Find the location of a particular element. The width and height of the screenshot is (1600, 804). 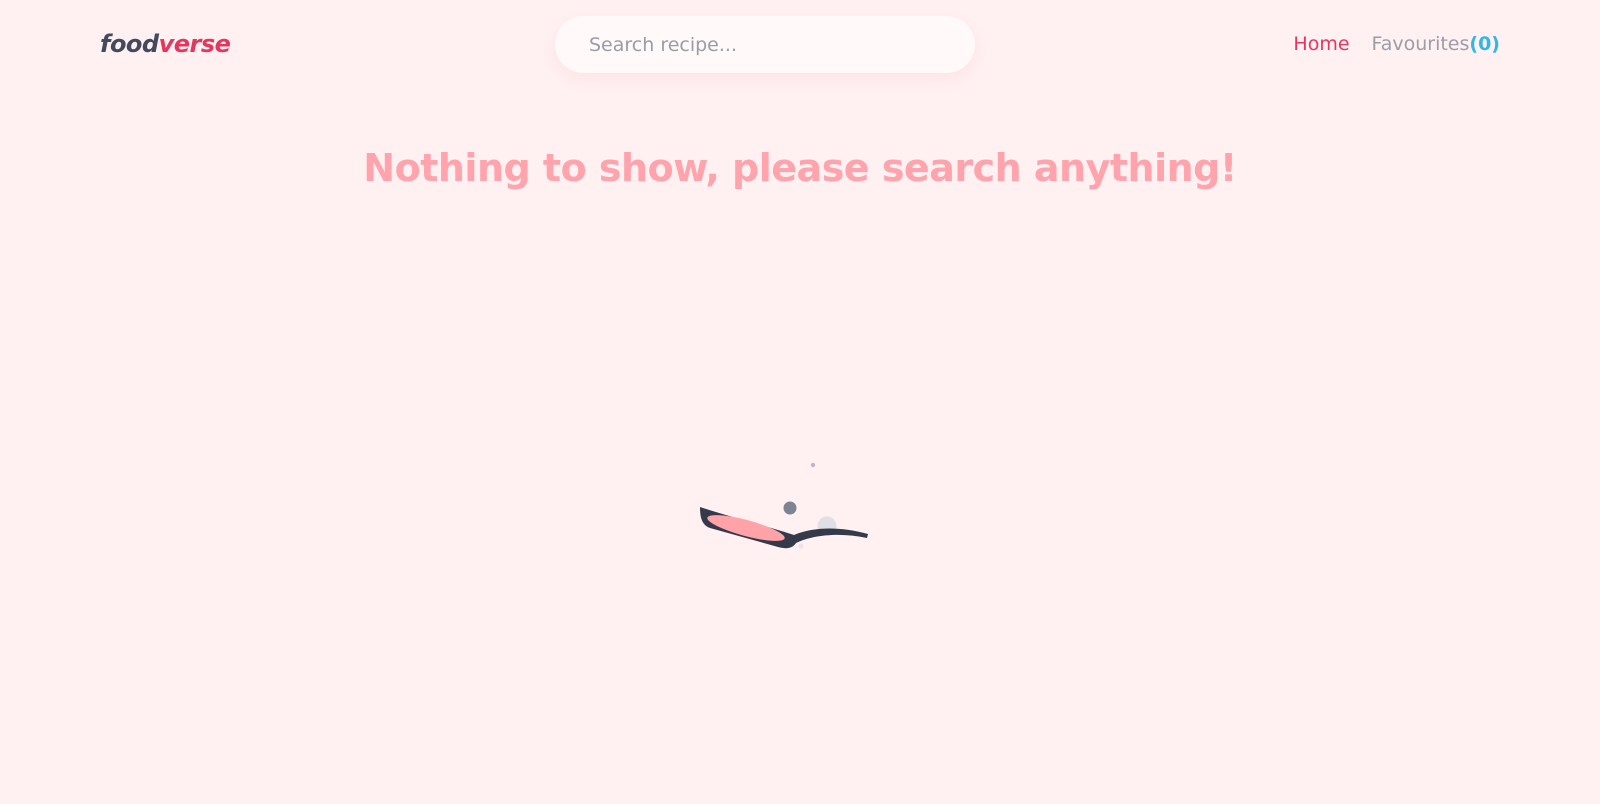

empty-state-message: Nothing to show, please search anything! is located at coordinates (800, 168).